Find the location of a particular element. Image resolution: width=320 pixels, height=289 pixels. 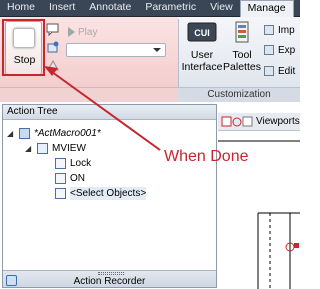

action-recorder-panel-title is located at coordinates (89, 94).